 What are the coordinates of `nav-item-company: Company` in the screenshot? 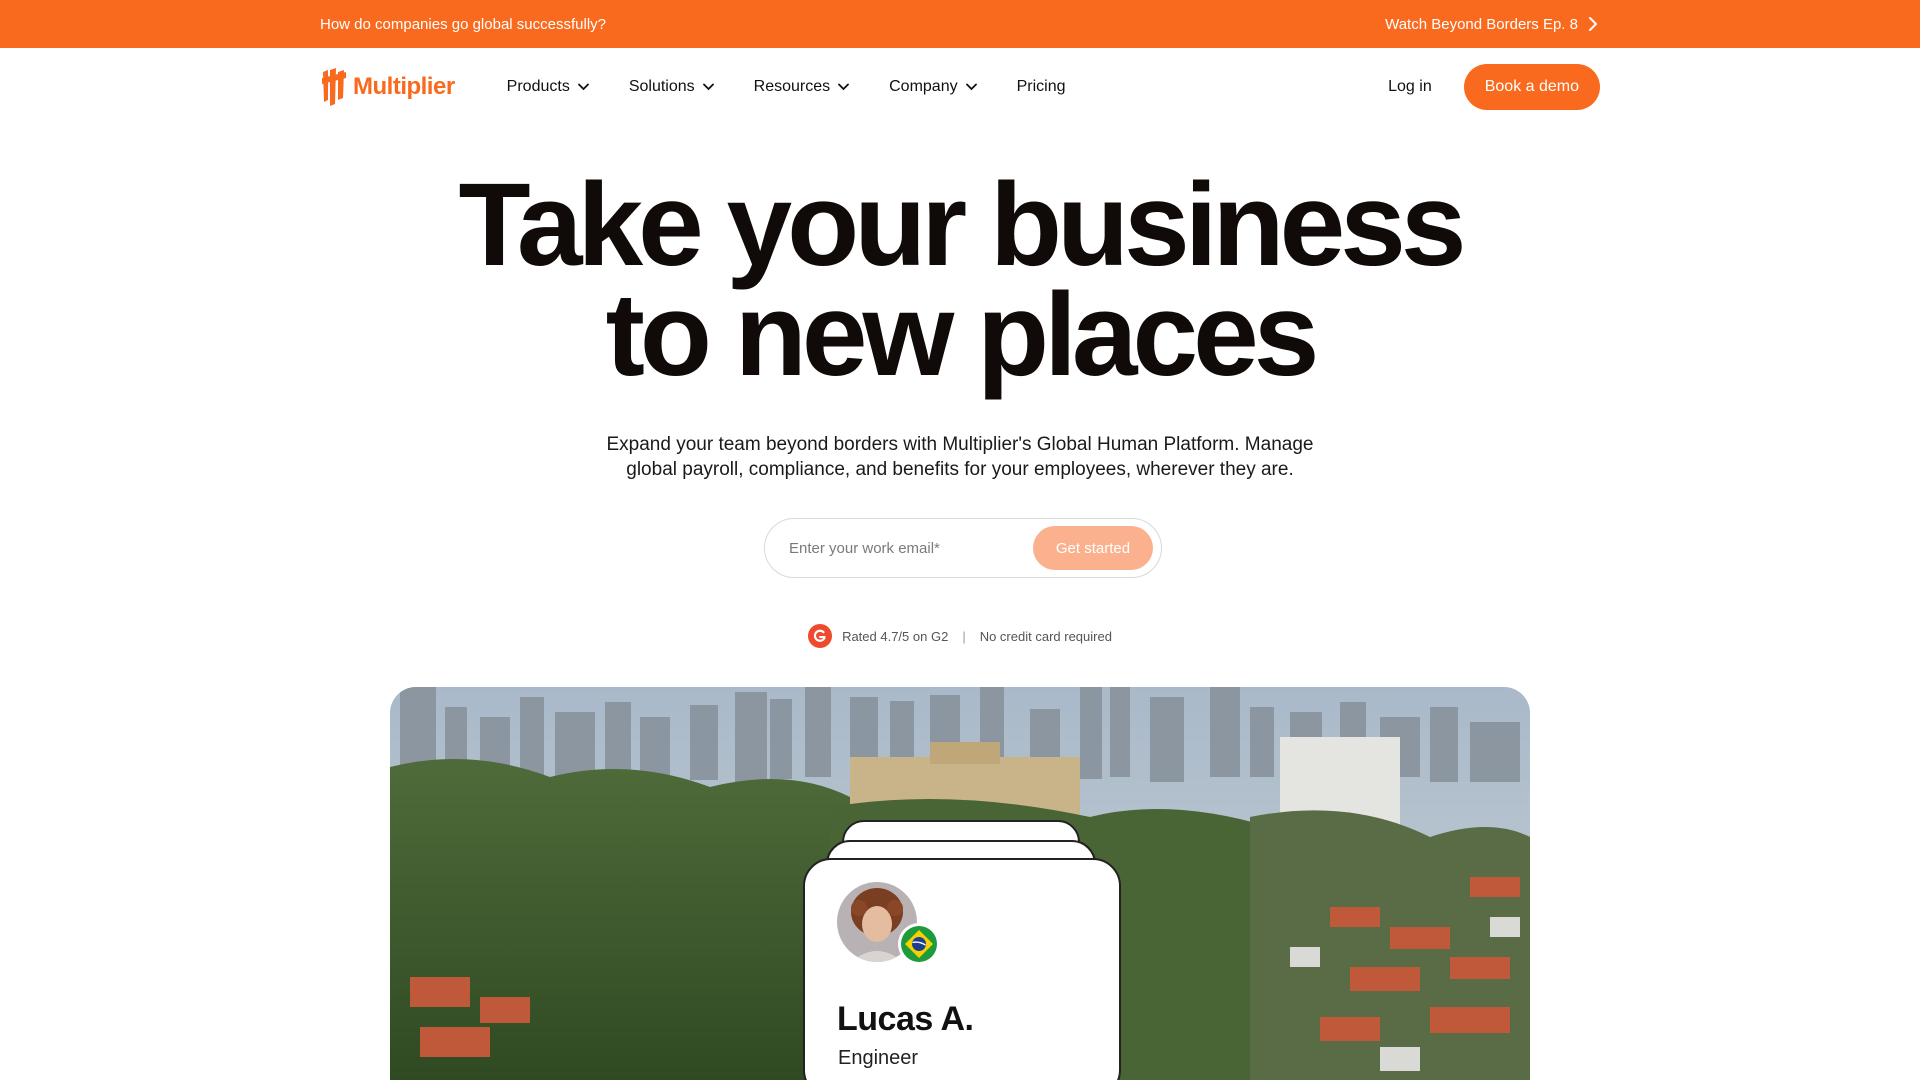 It's located at (933, 87).